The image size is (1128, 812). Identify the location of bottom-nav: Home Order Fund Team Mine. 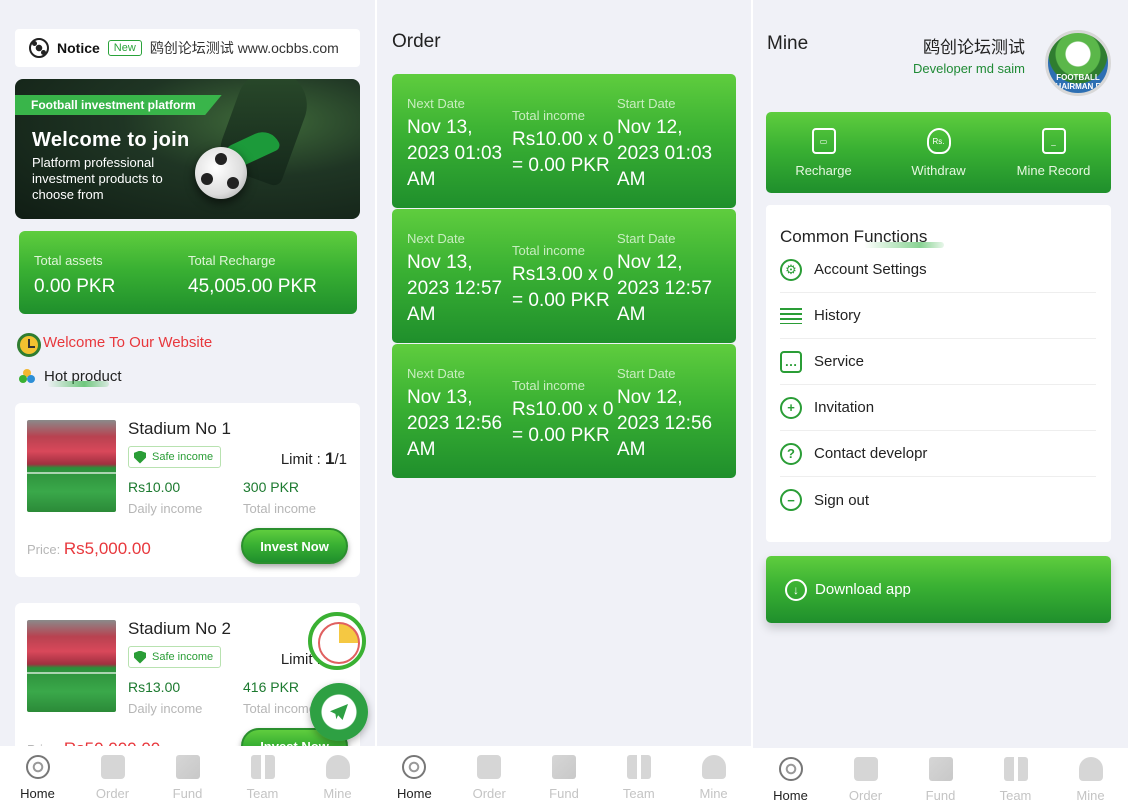
(187, 779).